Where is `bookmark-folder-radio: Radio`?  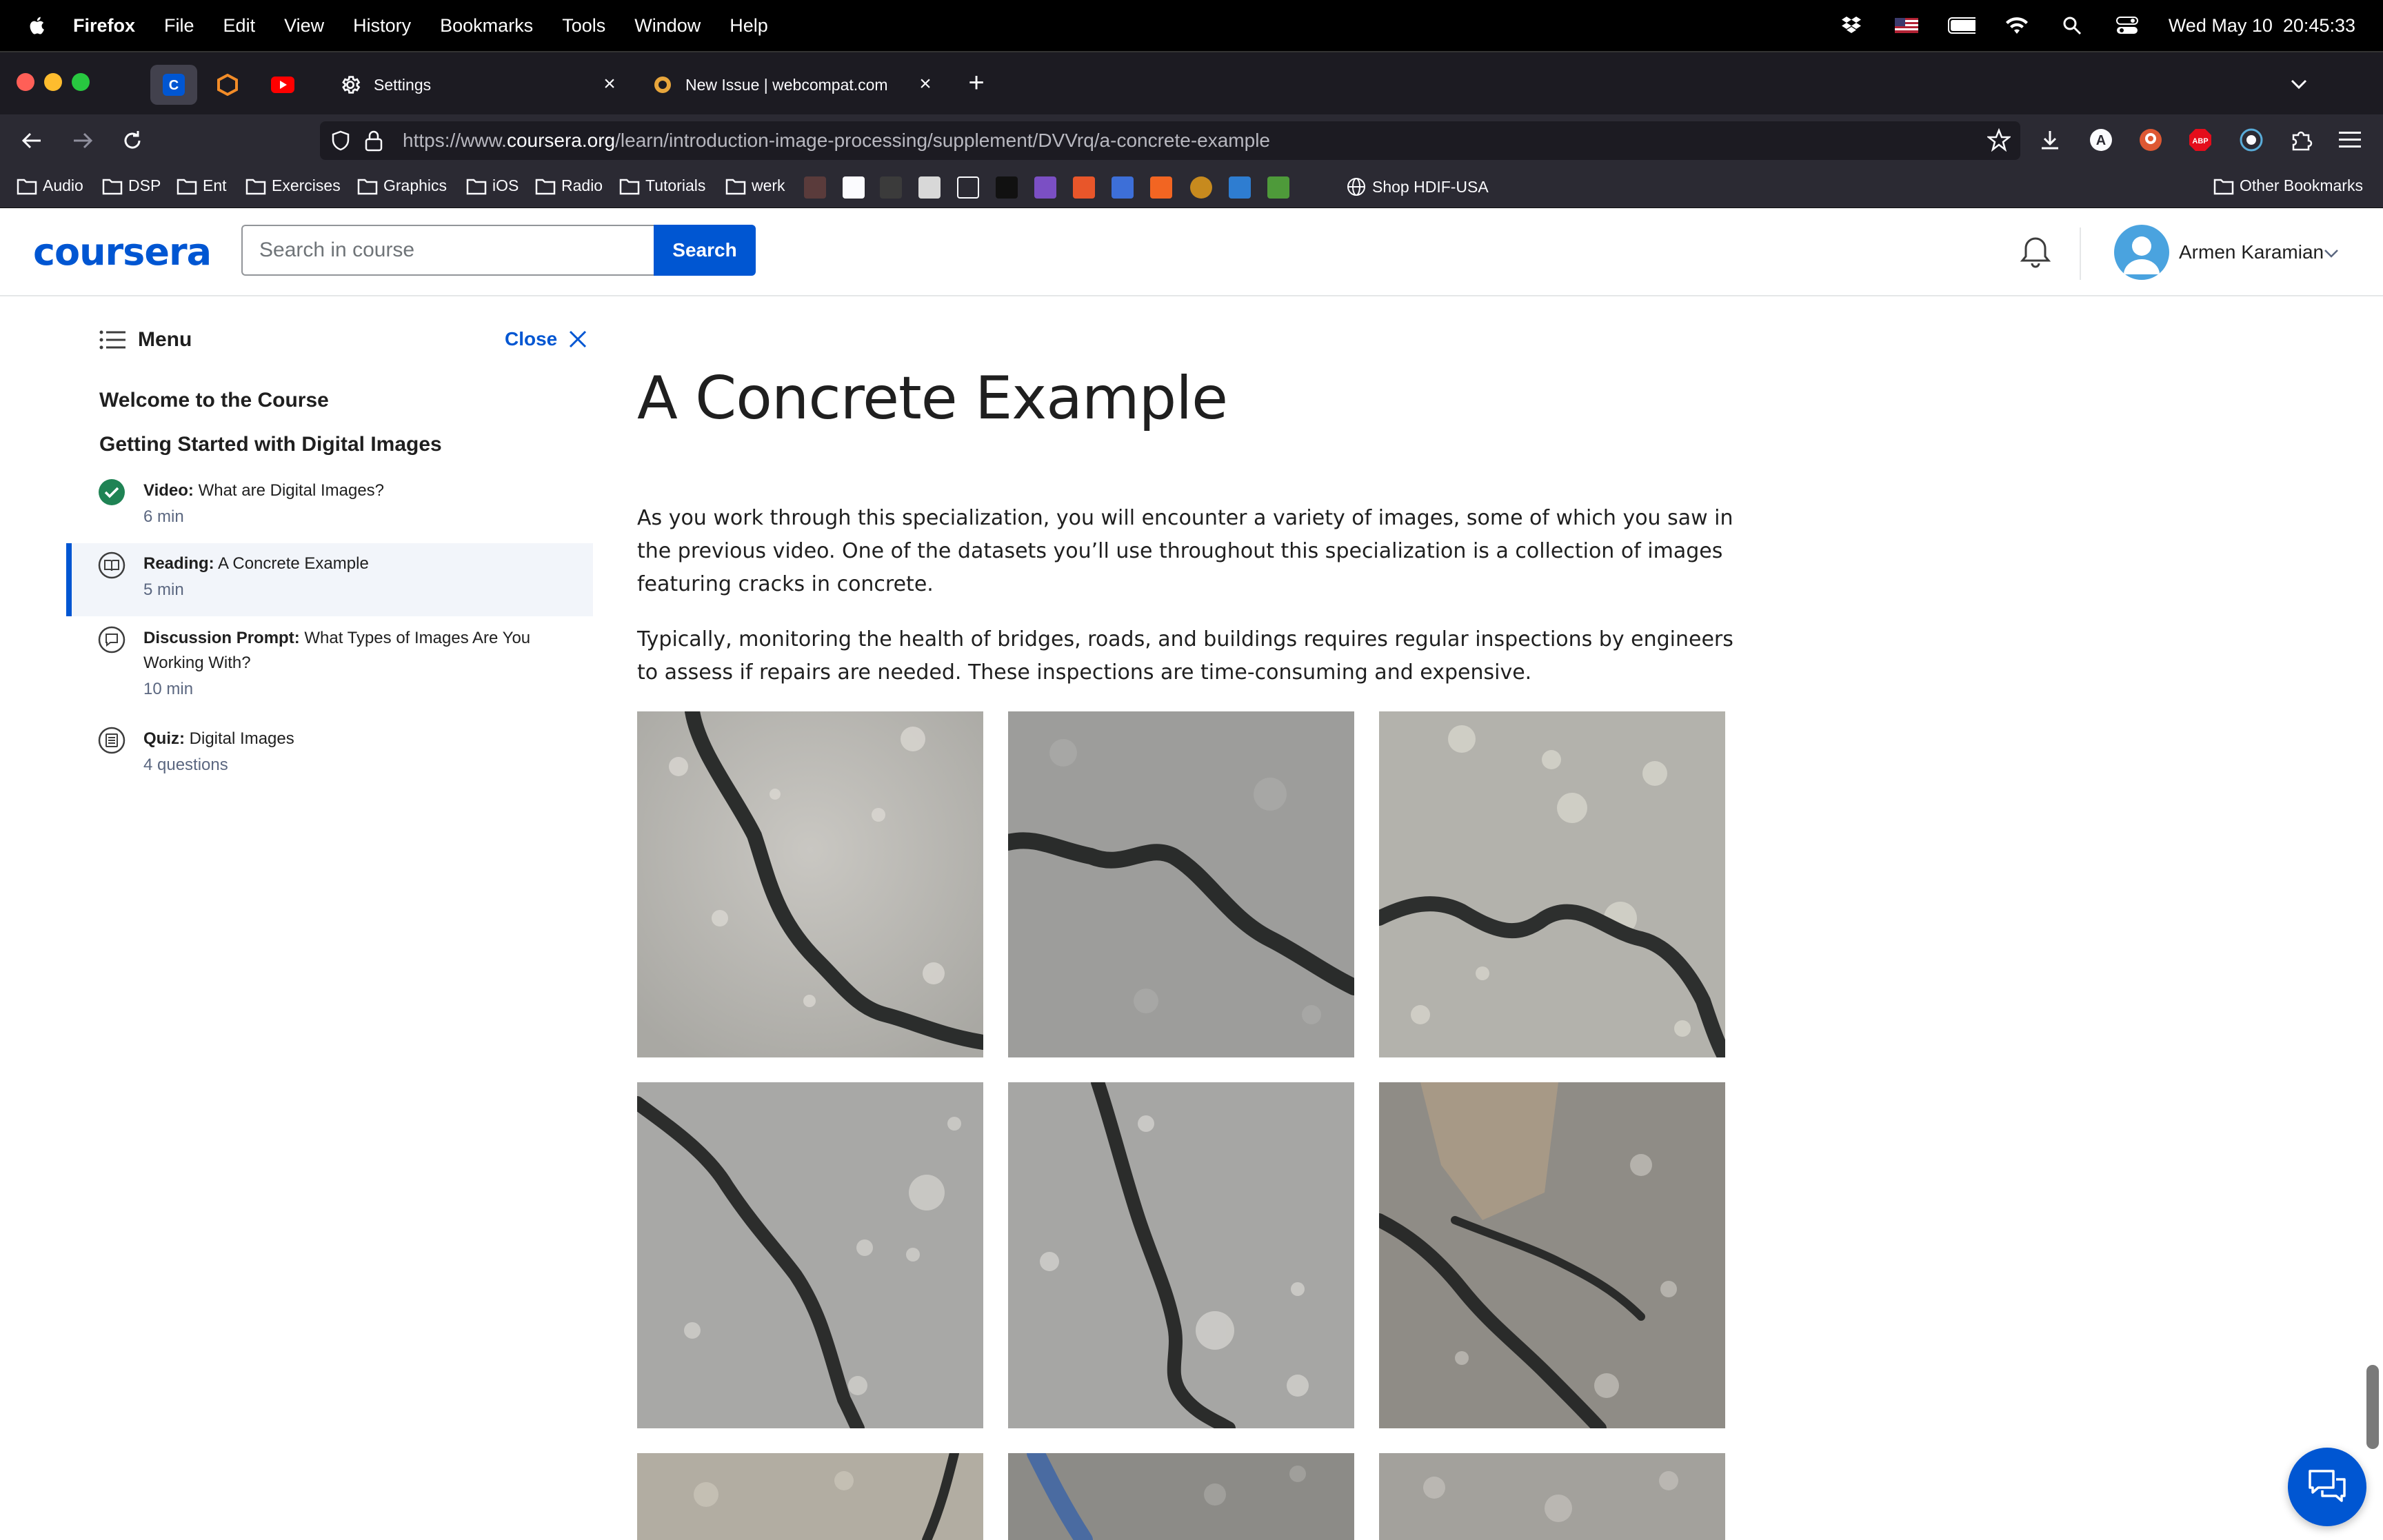
bookmark-folder-radio: Radio is located at coordinates (569, 186).